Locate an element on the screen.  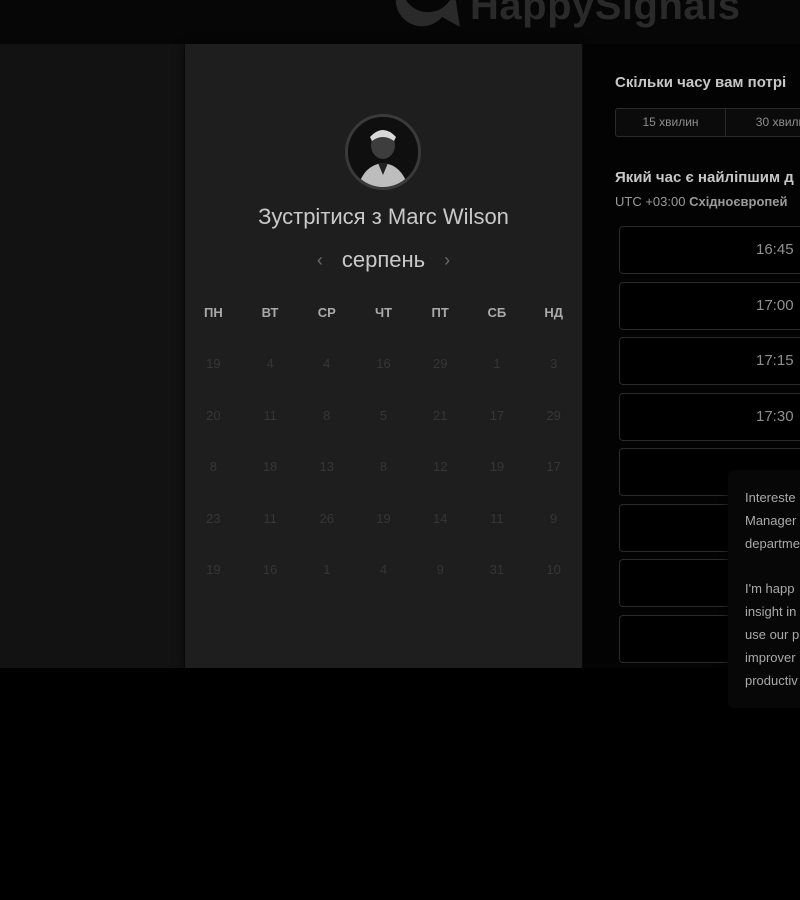
meeting-title: Зустрітися з Marc Wilson is located at coordinates (383, 216).